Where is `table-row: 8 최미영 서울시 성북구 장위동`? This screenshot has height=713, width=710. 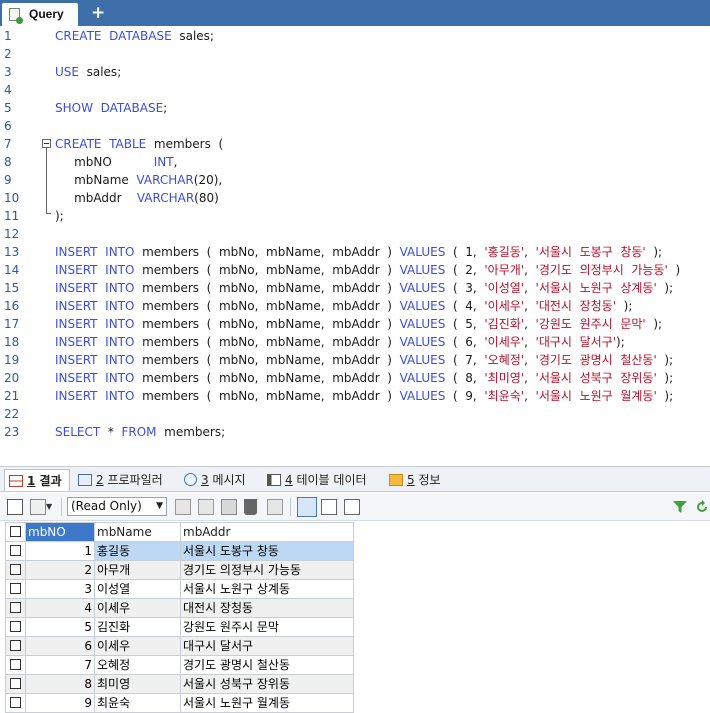 table-row: 8 최미영 서울시 성북구 장위동 is located at coordinates (179, 684).